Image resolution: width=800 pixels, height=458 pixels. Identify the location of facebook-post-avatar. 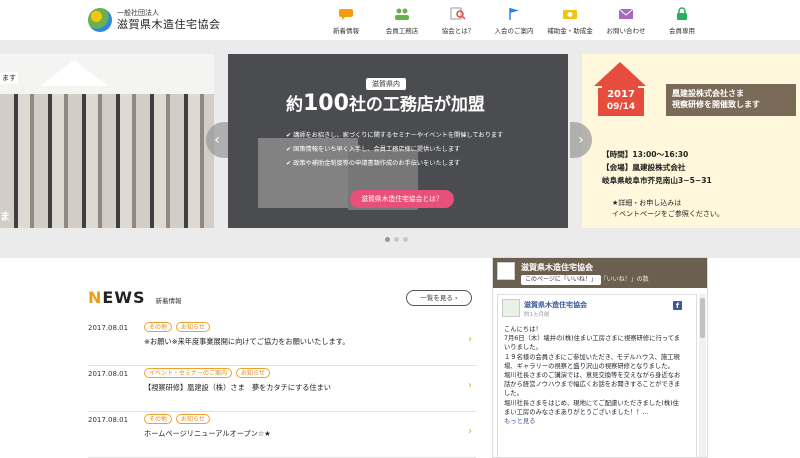
(511, 308).